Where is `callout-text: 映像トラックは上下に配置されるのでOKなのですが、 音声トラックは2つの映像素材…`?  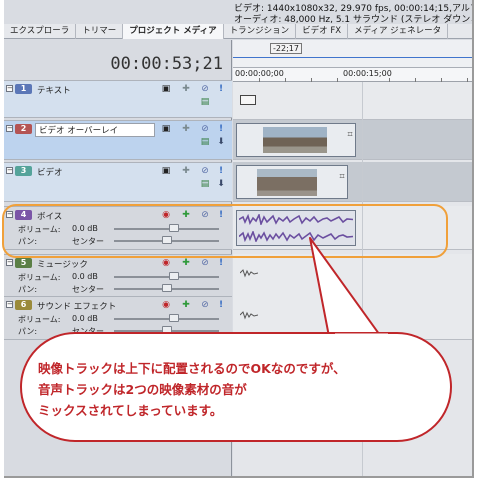 callout-text: 映像トラックは上下に配置されるのでOKなのですが、 音声トラックは2つの映像素材… is located at coordinates (238, 389).